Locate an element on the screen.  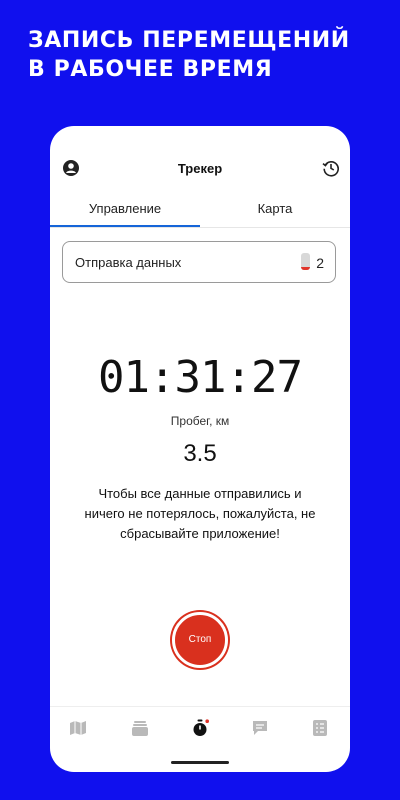
elapsed-timer: 01:31:27 is located at coordinates (200, 377).